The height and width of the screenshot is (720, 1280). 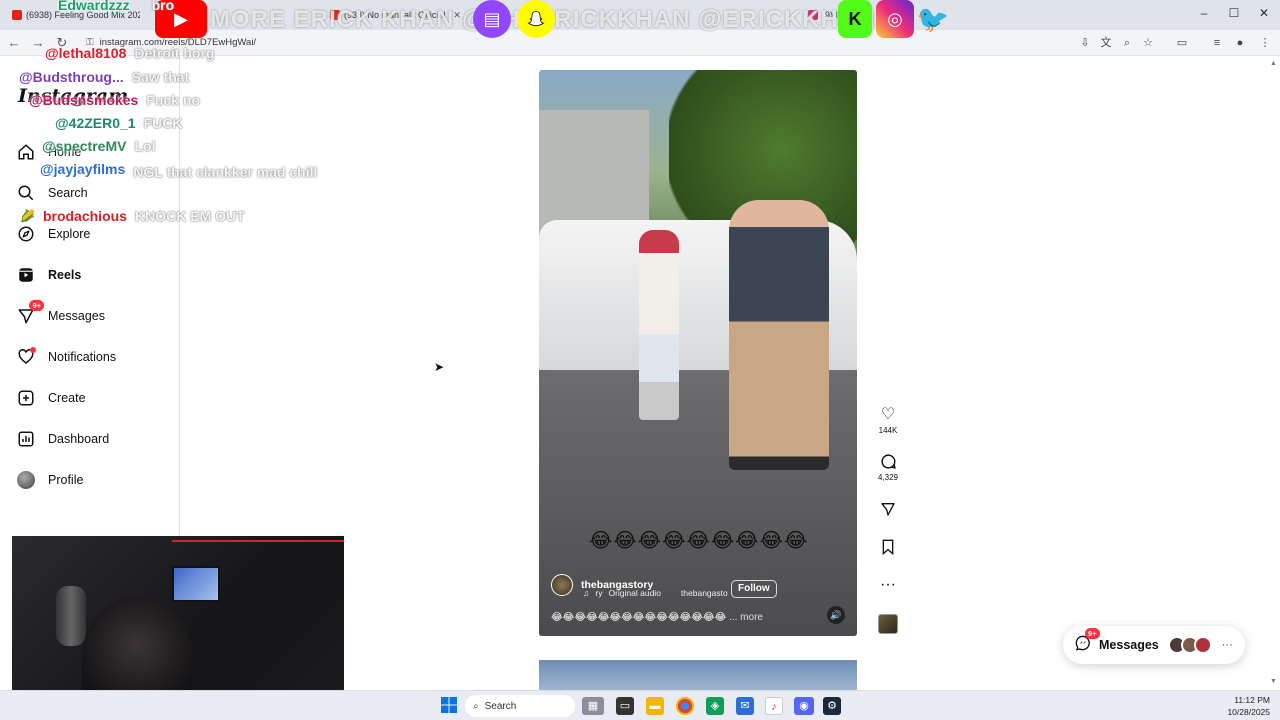 I want to click on comment-action: 4,329, so click(x=888, y=467).